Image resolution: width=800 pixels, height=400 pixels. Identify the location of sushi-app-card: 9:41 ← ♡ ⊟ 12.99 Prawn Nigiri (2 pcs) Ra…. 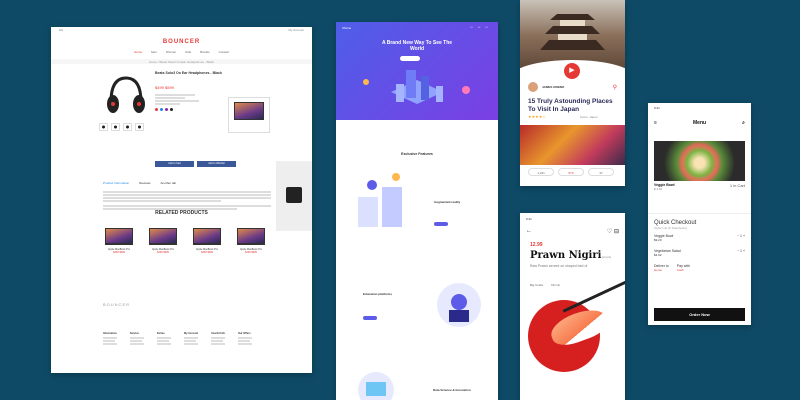
(572, 306).